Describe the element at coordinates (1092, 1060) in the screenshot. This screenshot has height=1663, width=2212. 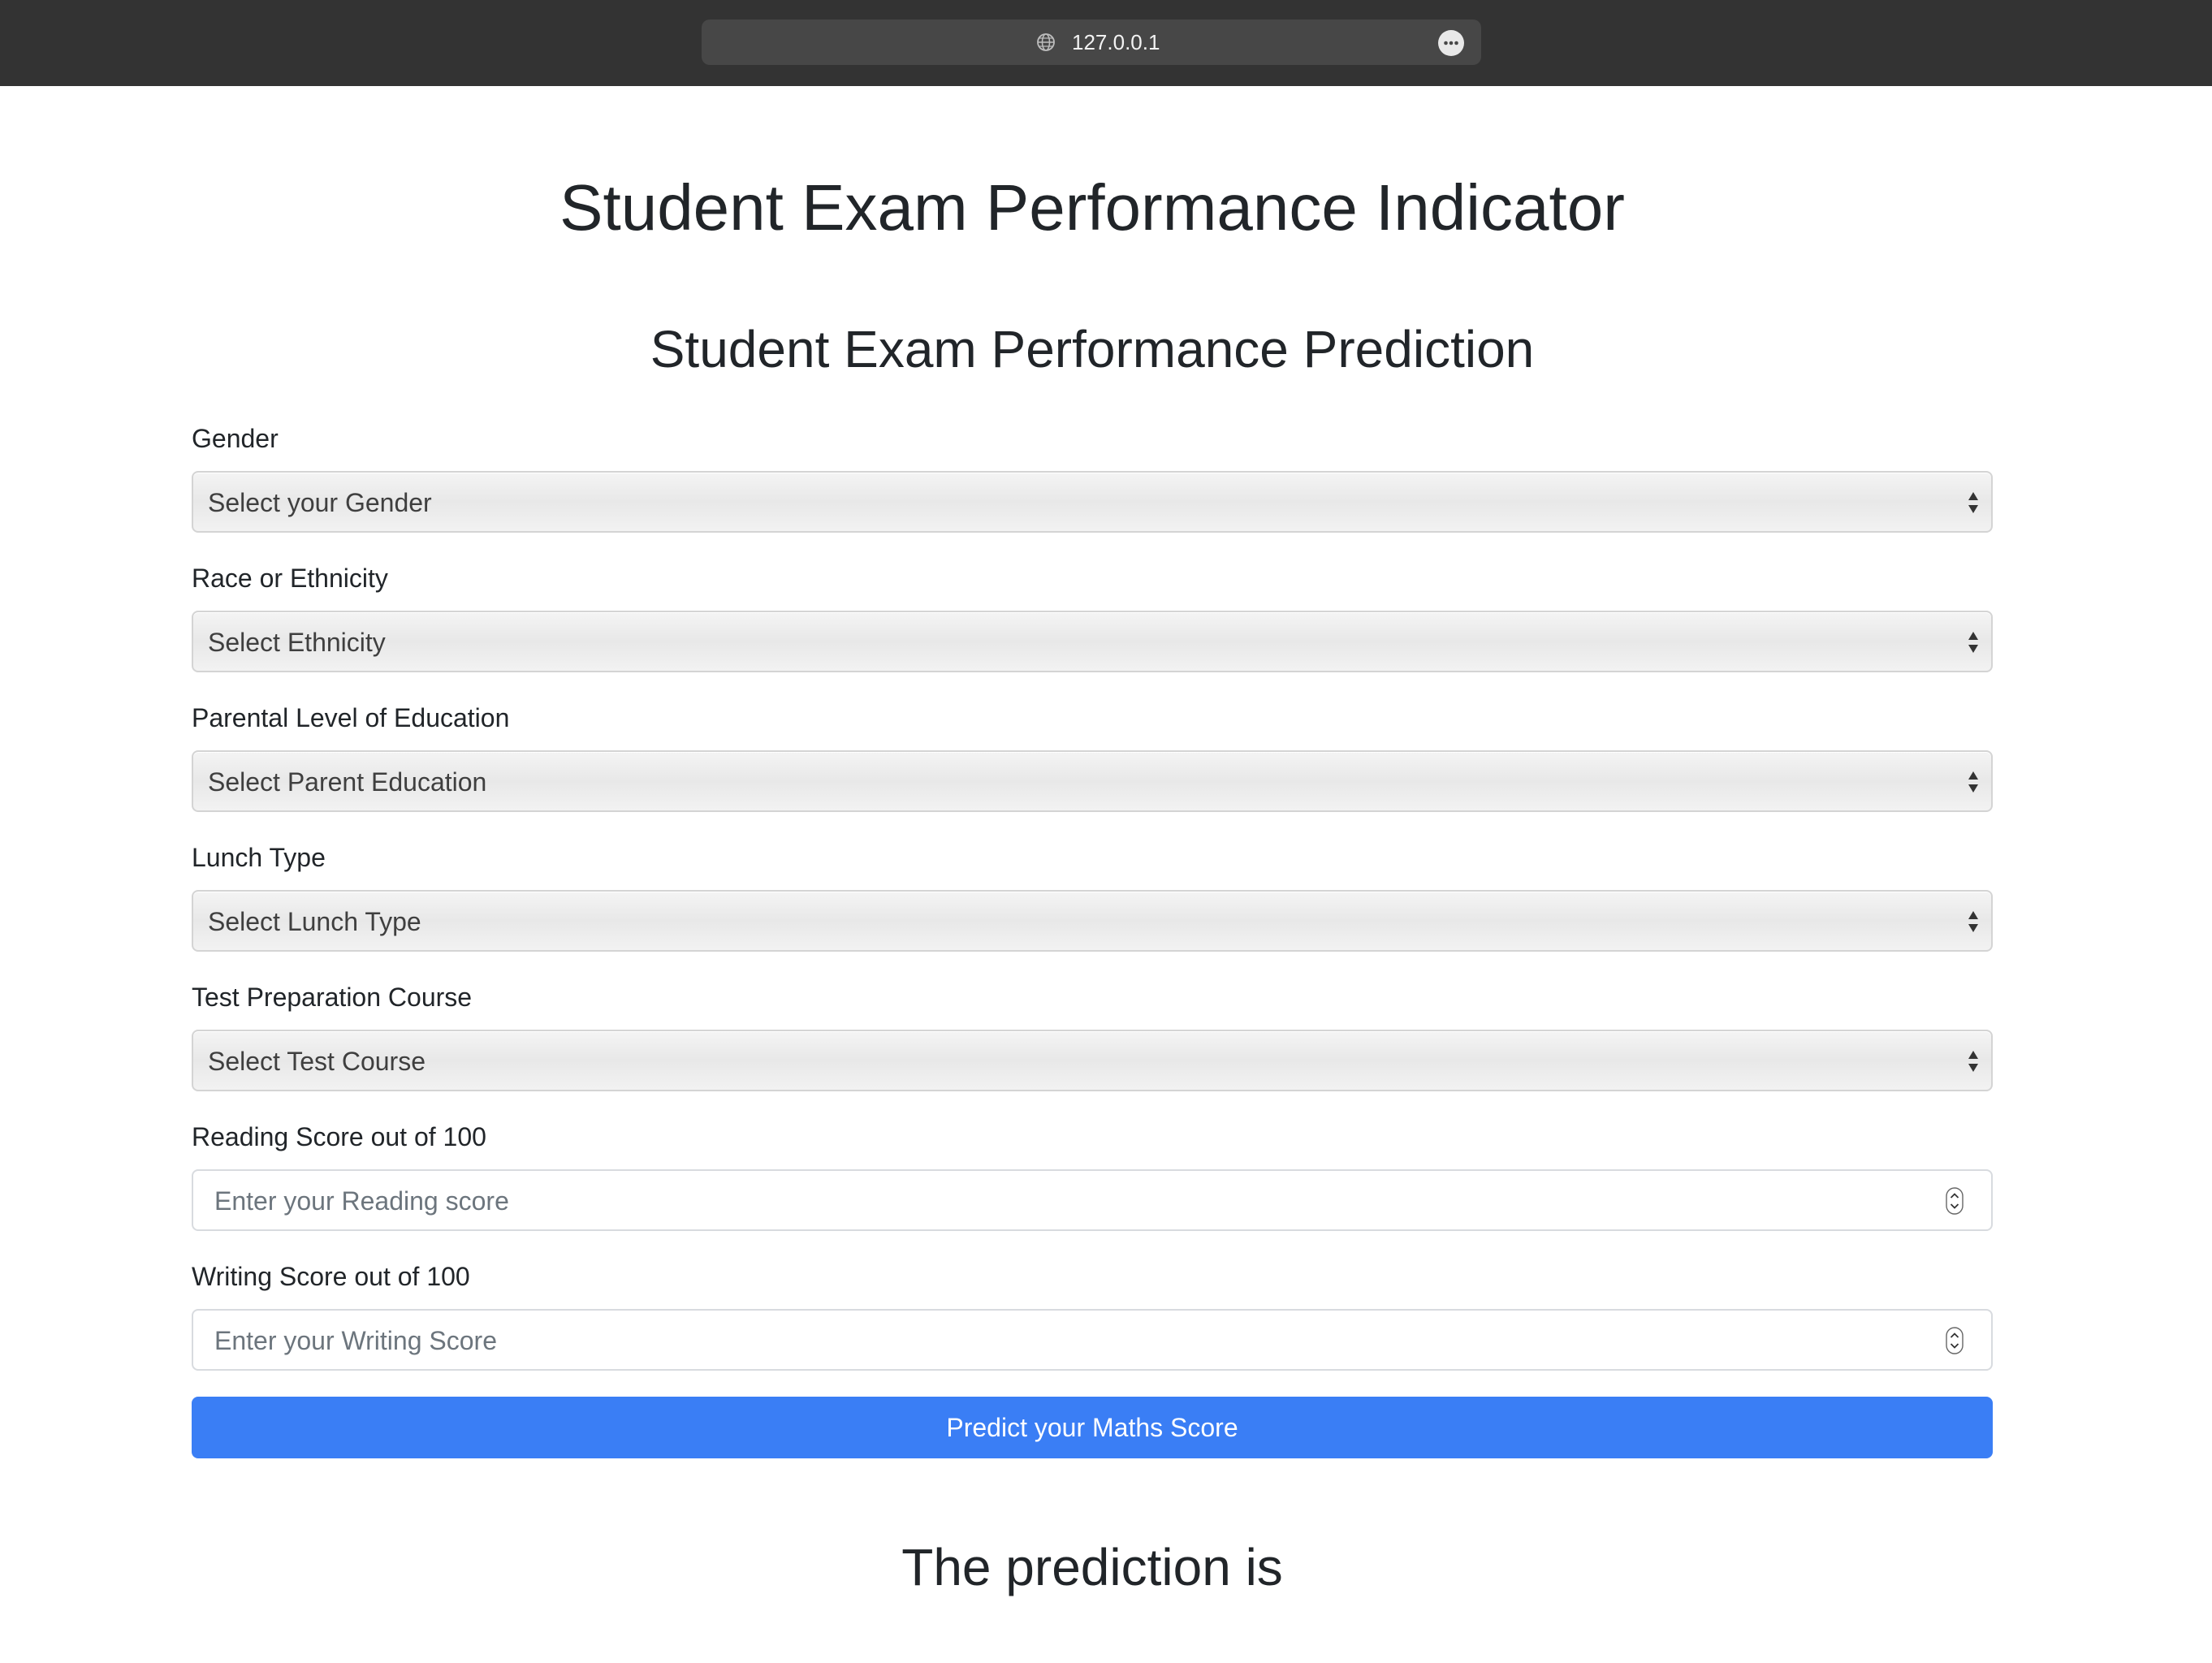
I see `test-course-select: Select Test Course` at that location.